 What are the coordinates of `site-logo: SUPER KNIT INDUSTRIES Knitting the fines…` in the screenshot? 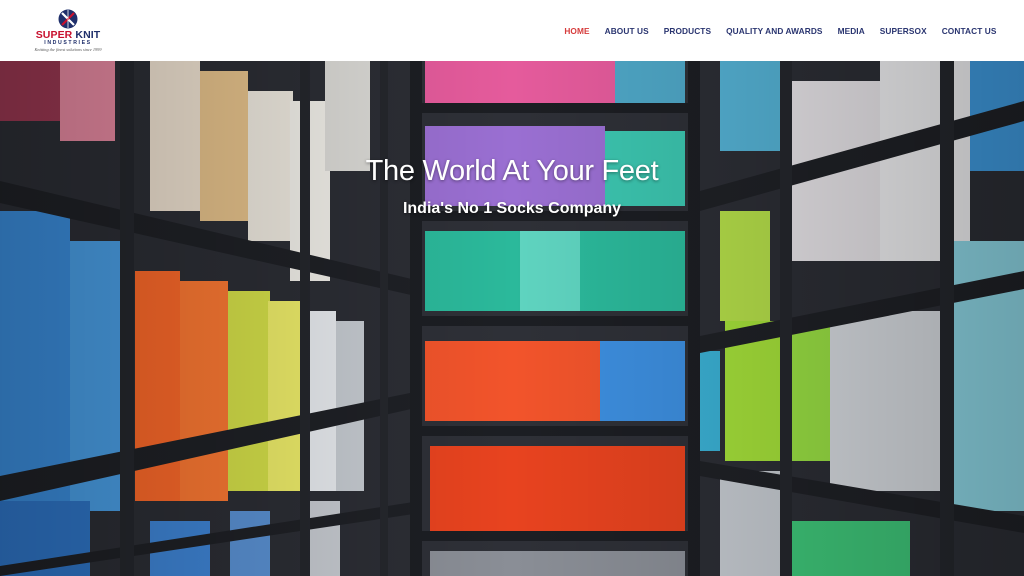 It's located at (68, 31).